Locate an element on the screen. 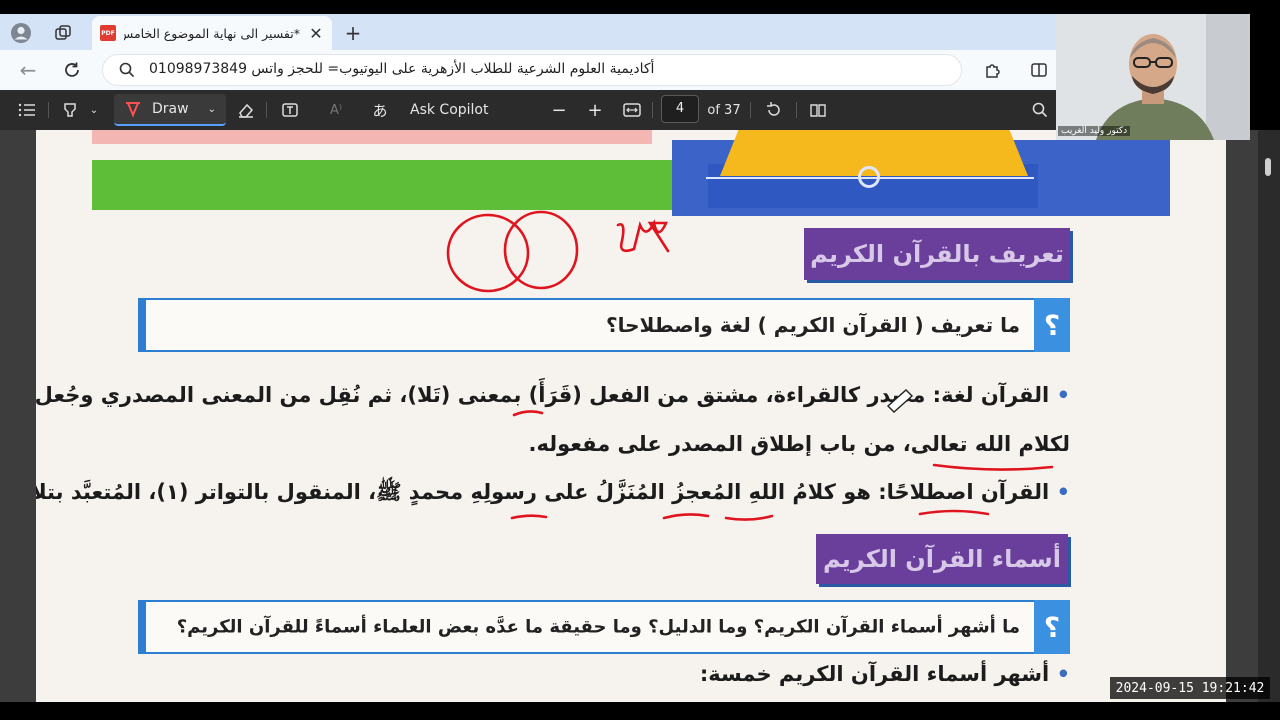  split-screen-icon is located at coordinates (1039, 70).